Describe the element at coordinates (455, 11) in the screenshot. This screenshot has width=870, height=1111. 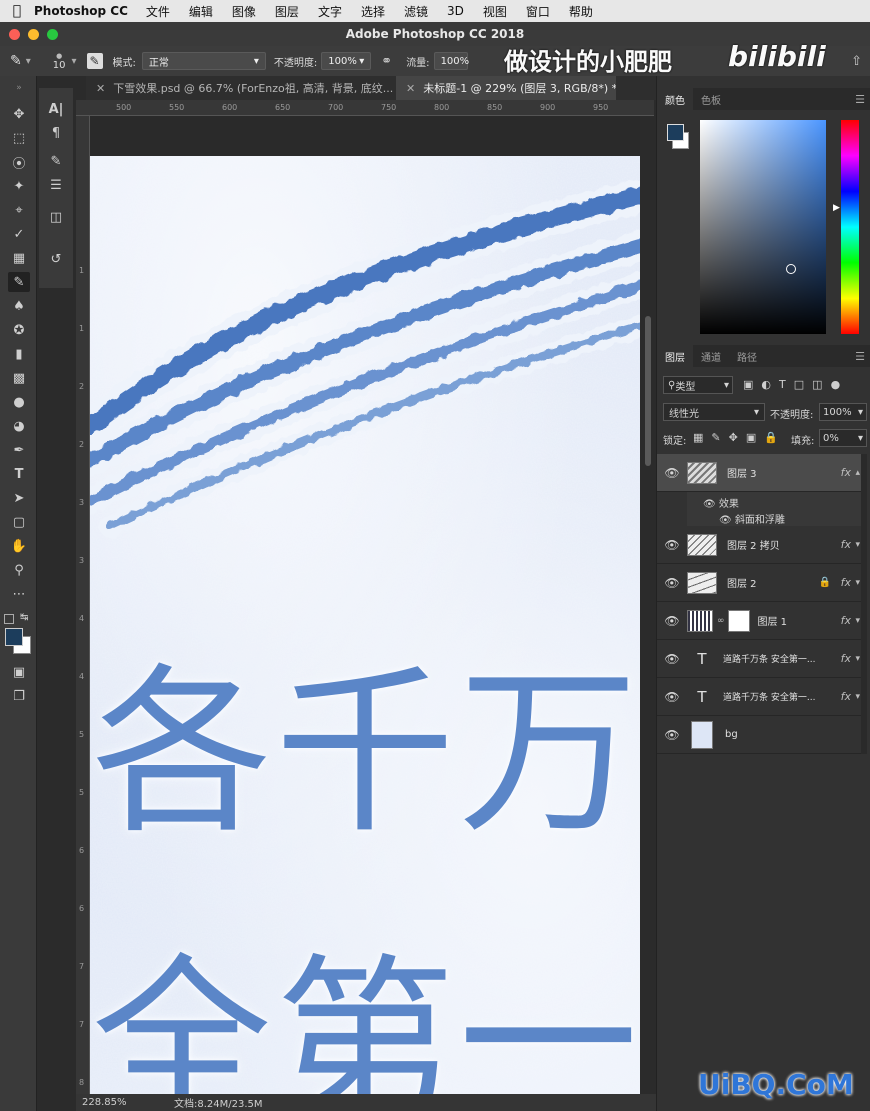
I see `menu-3d: 3D` at that location.